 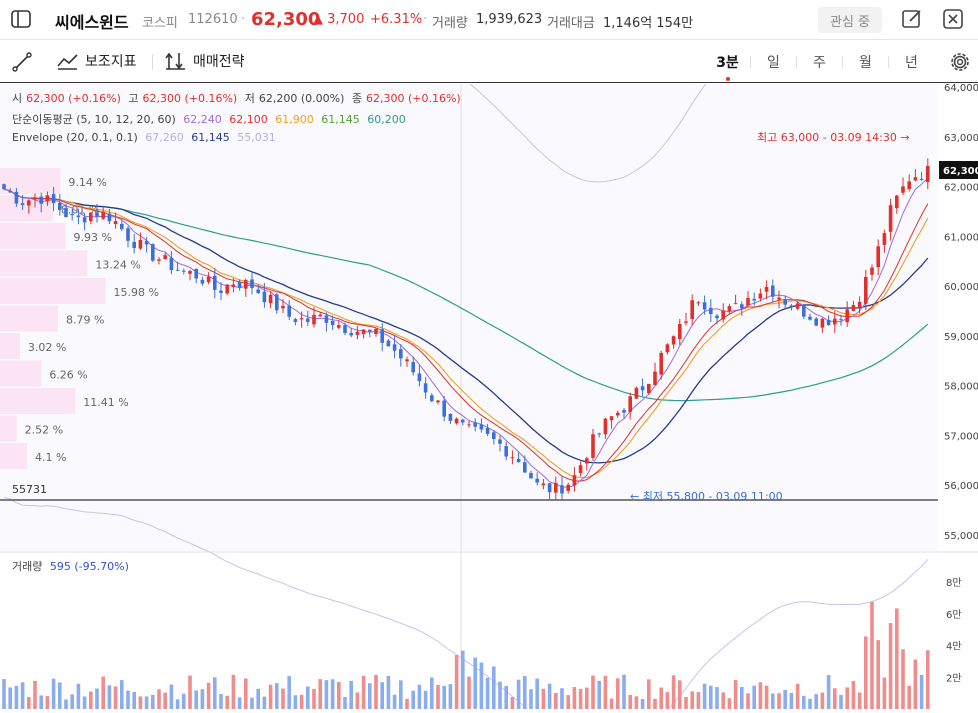 What do you see at coordinates (190, 98) in the screenshot?
I see `high-value: 62,300 (+0.16%)` at bounding box center [190, 98].